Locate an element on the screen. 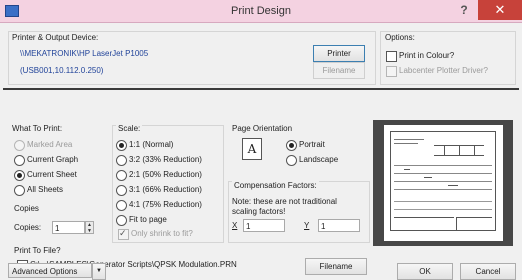 This screenshot has width=522, height=280. only-shrink-label: Only shrink to fit? is located at coordinates (162, 233).